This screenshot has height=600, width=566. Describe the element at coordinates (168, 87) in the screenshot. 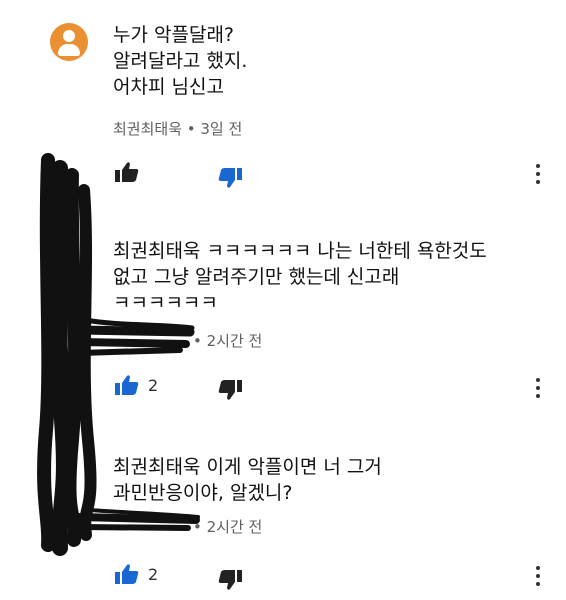

I see `comment-line: 어차피 님신고` at that location.